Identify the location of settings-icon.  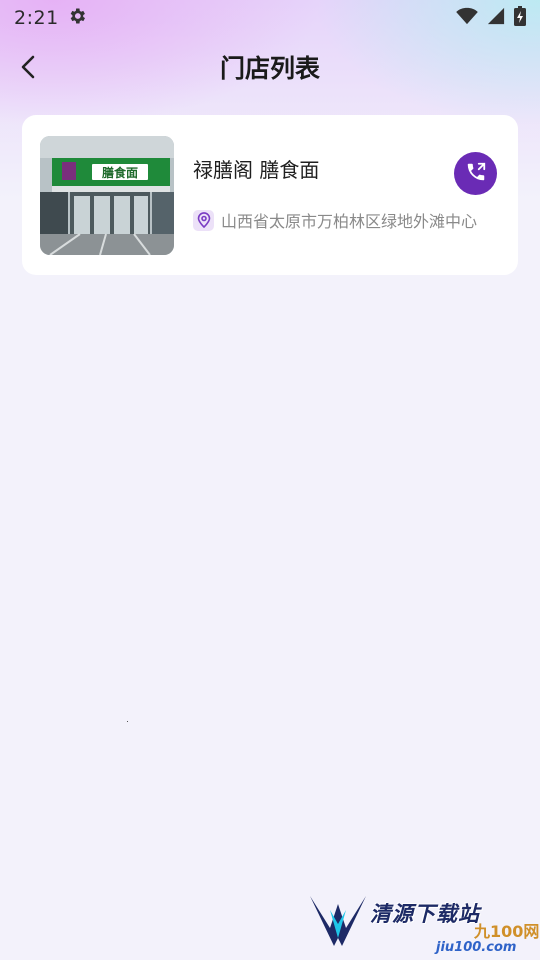
(77, 18).